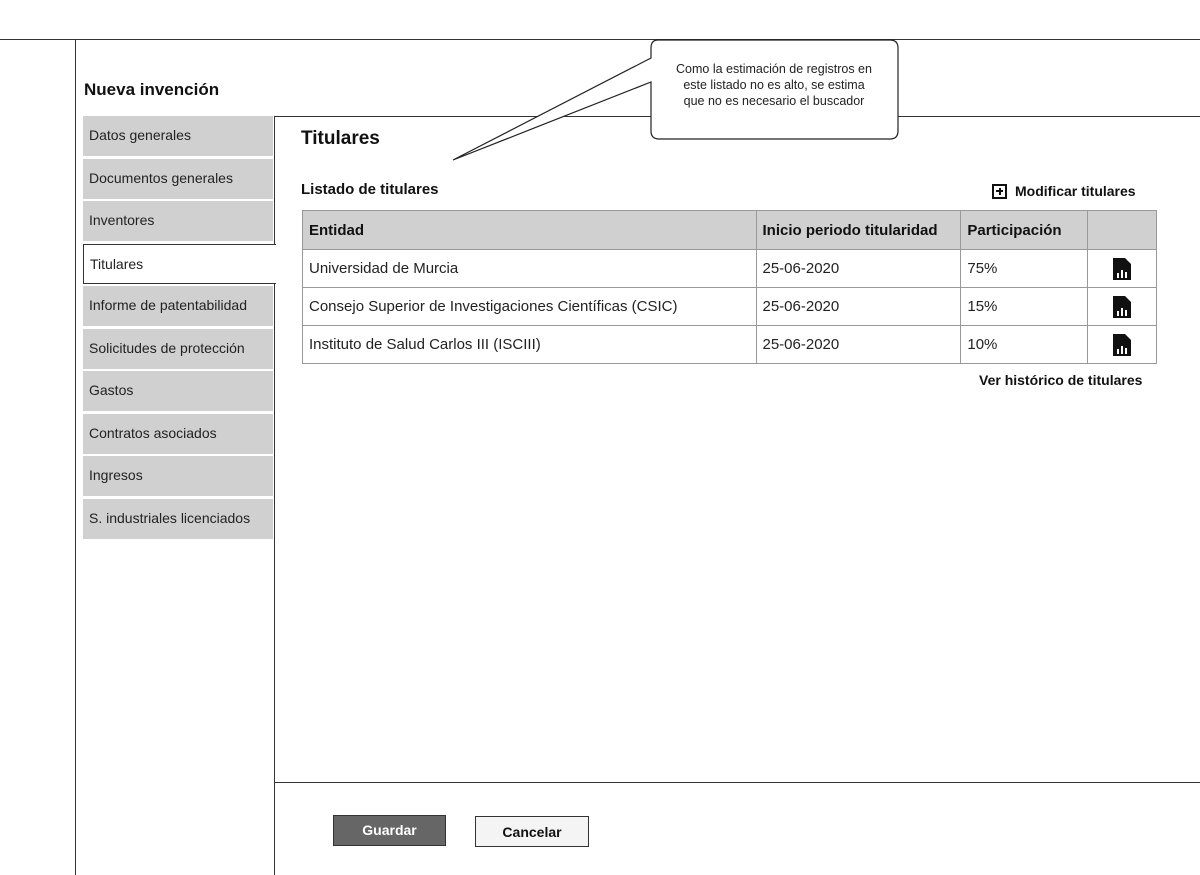 Image resolution: width=1200 pixels, height=875 pixels. Describe the element at coordinates (178, 348) in the screenshot. I see `sidebar-item-solicitudes-proteccion: Solicitudes de protección` at that location.